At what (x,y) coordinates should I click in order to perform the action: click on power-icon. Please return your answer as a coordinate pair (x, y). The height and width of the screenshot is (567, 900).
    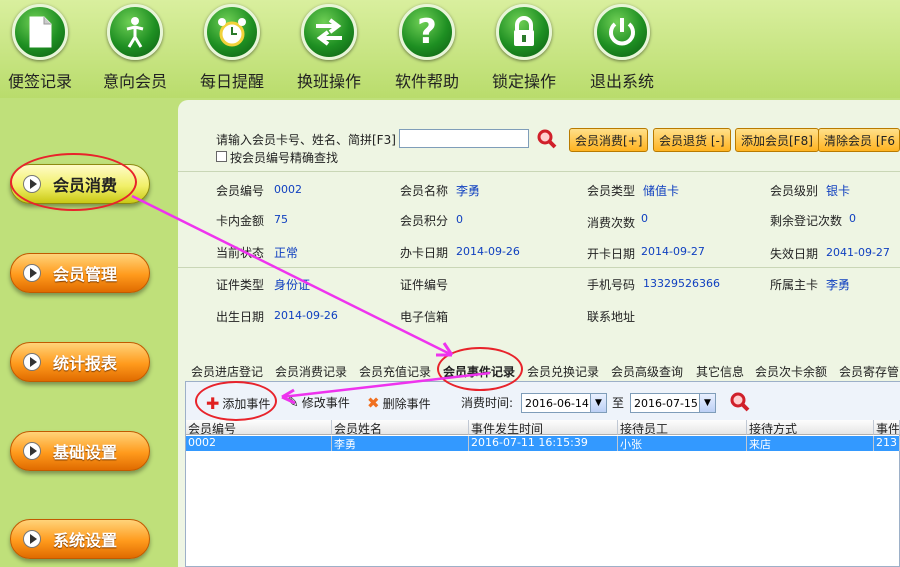
    Looking at the image, I should click on (622, 32).